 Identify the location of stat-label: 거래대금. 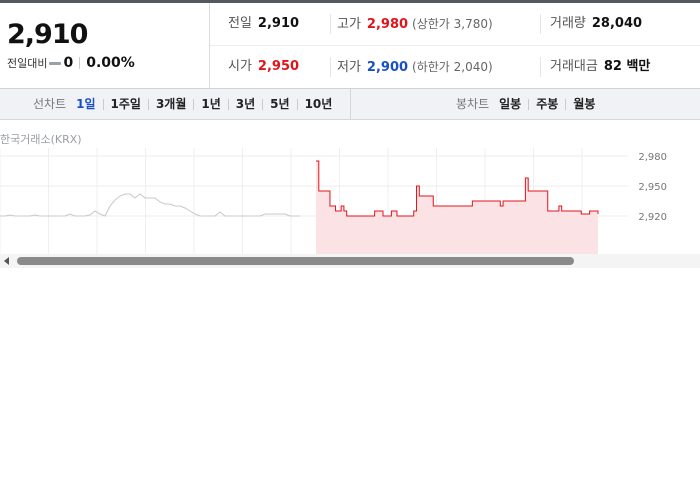
(574, 66).